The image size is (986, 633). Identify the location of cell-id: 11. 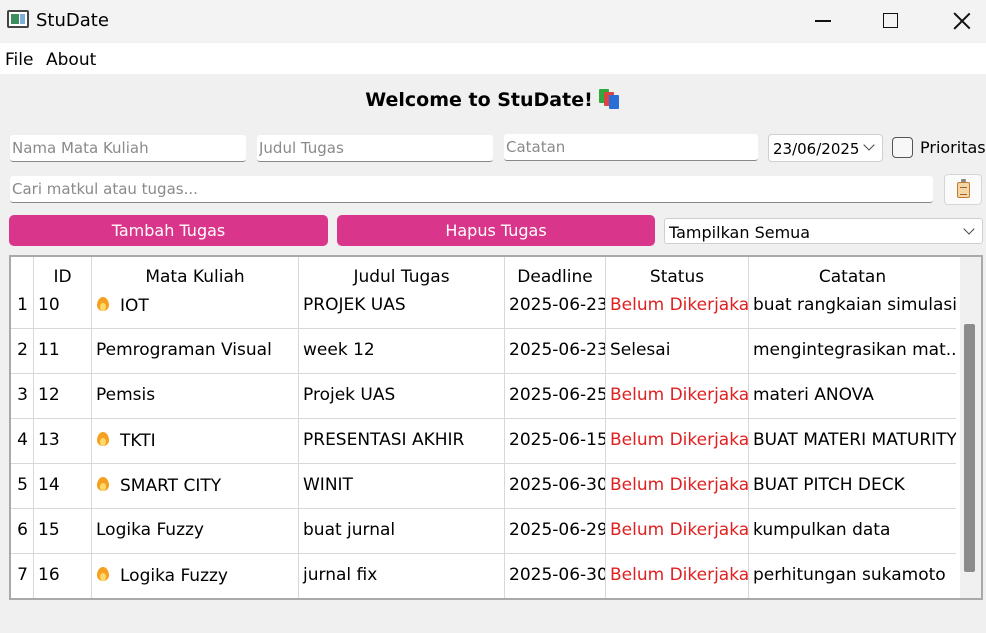
(63, 351).